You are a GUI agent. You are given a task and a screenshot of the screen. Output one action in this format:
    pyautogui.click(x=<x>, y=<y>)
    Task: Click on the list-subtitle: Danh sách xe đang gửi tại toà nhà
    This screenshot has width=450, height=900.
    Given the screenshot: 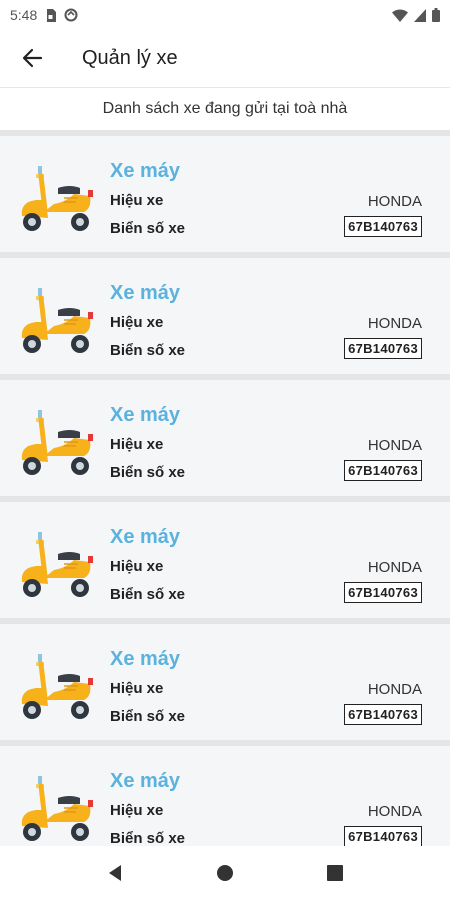 What is the action you would take?
    pyautogui.click(x=225, y=108)
    